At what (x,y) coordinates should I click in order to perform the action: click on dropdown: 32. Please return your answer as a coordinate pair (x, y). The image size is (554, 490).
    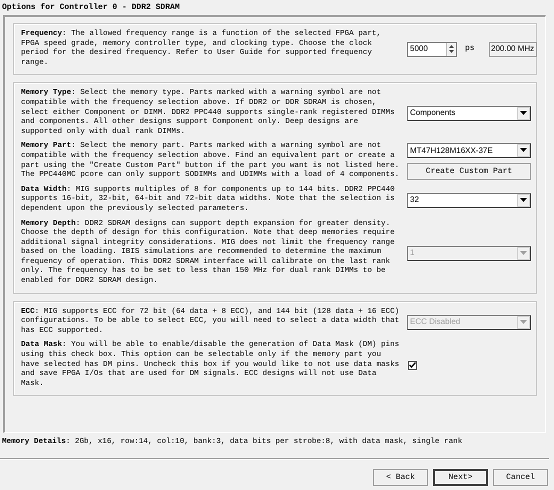
    Looking at the image, I should click on (469, 200).